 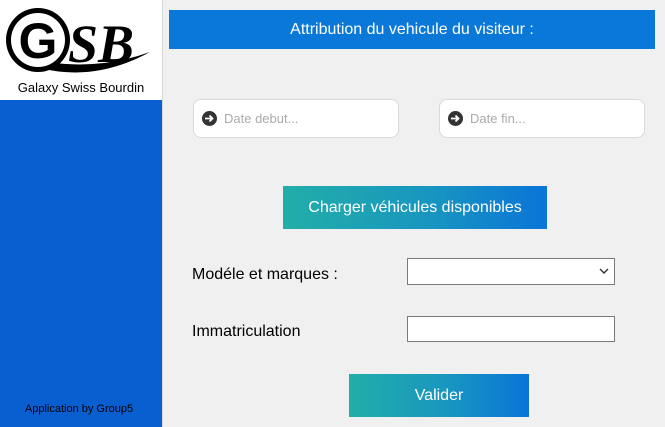 I want to click on date-start-input, so click(x=304, y=118).